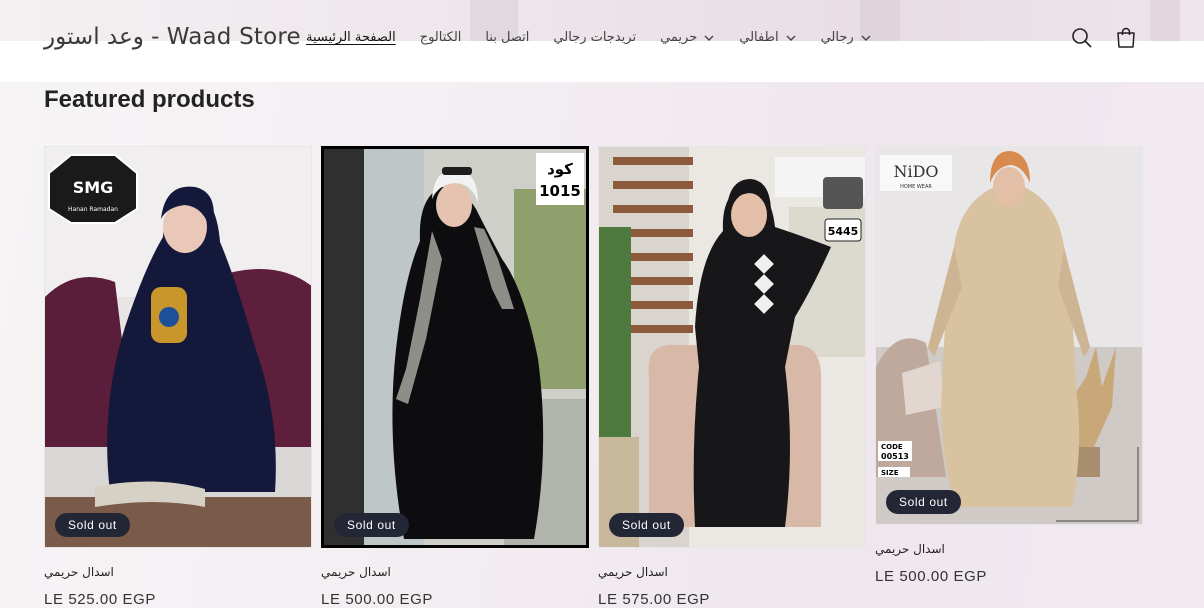 This screenshot has height=608, width=1204. I want to click on nav-item-men-tracksuits: تريدجات رجالي, so click(594, 37).